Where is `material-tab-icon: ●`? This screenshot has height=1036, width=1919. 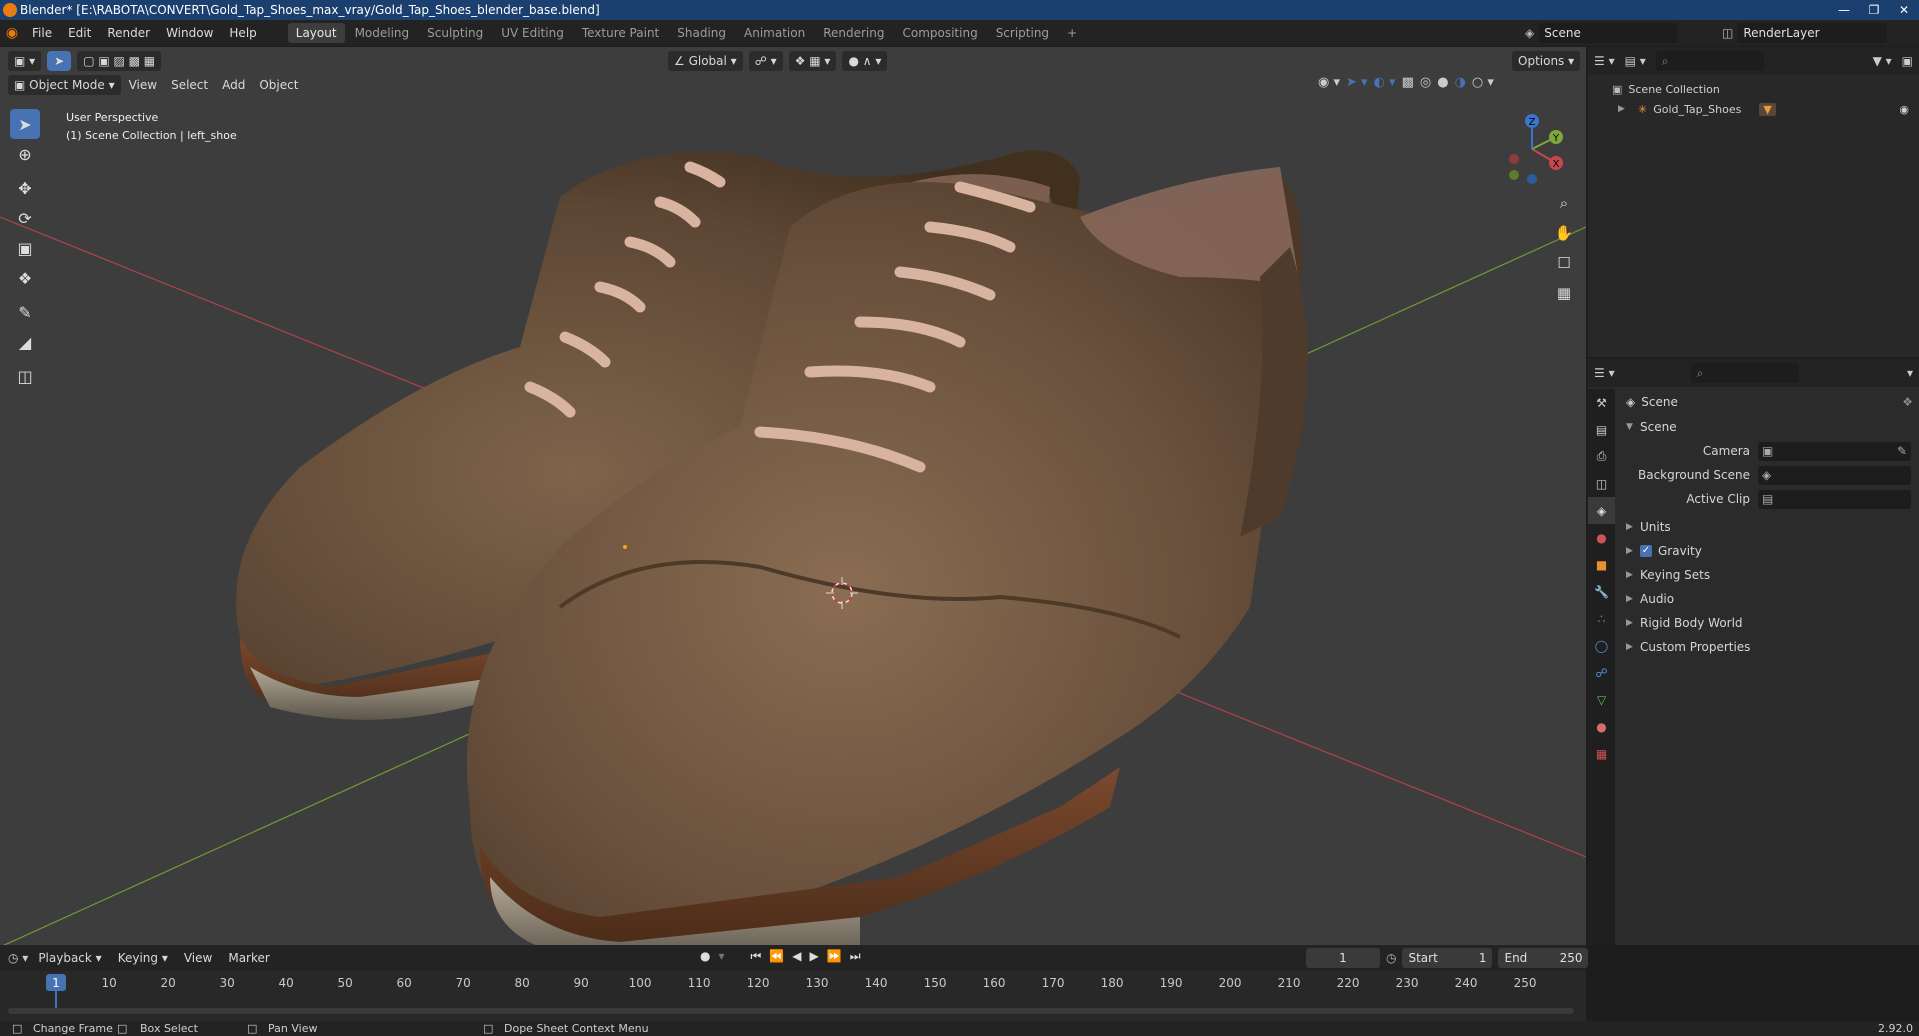
material-tab-icon: ● is located at coordinates (1601, 726).